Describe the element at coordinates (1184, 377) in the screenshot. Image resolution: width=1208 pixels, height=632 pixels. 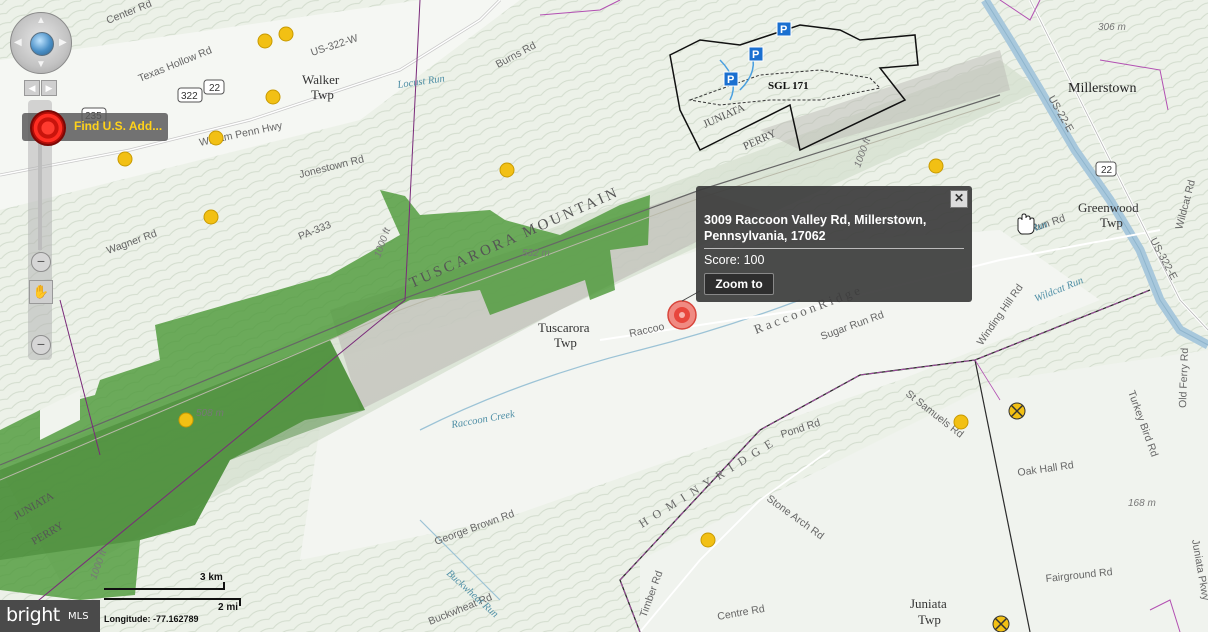
I see `old-ferry-rd-label: Old Ferry Rd` at that location.